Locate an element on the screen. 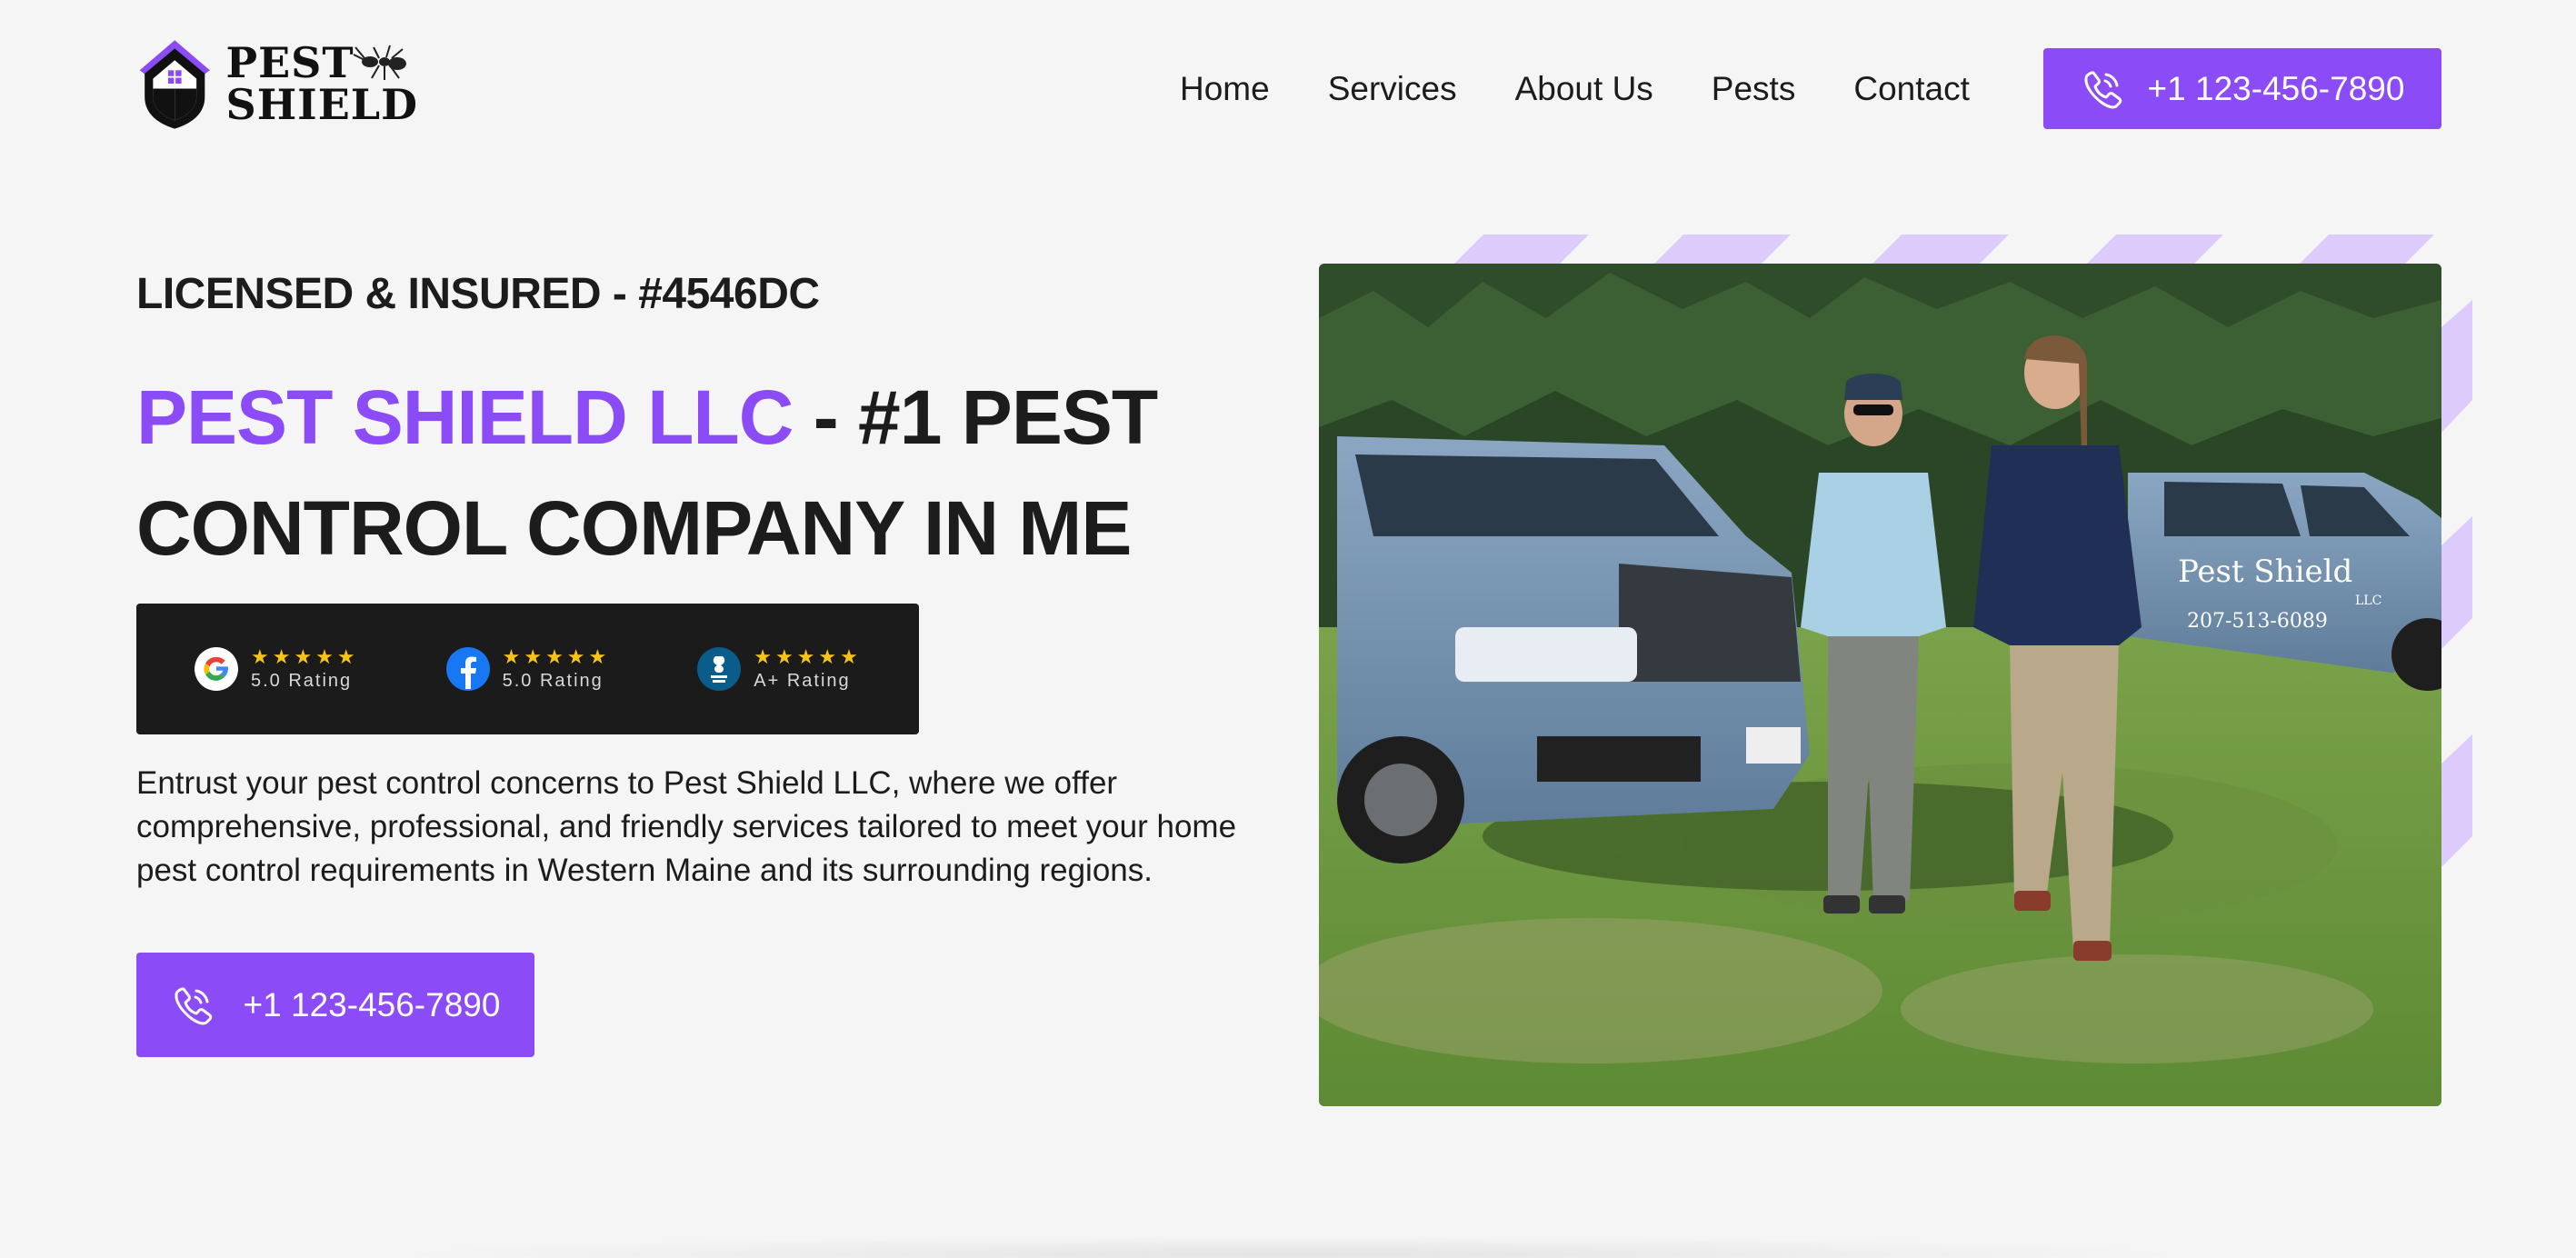 The height and width of the screenshot is (1258, 2576). facebook-icon is located at coordinates (467, 669).